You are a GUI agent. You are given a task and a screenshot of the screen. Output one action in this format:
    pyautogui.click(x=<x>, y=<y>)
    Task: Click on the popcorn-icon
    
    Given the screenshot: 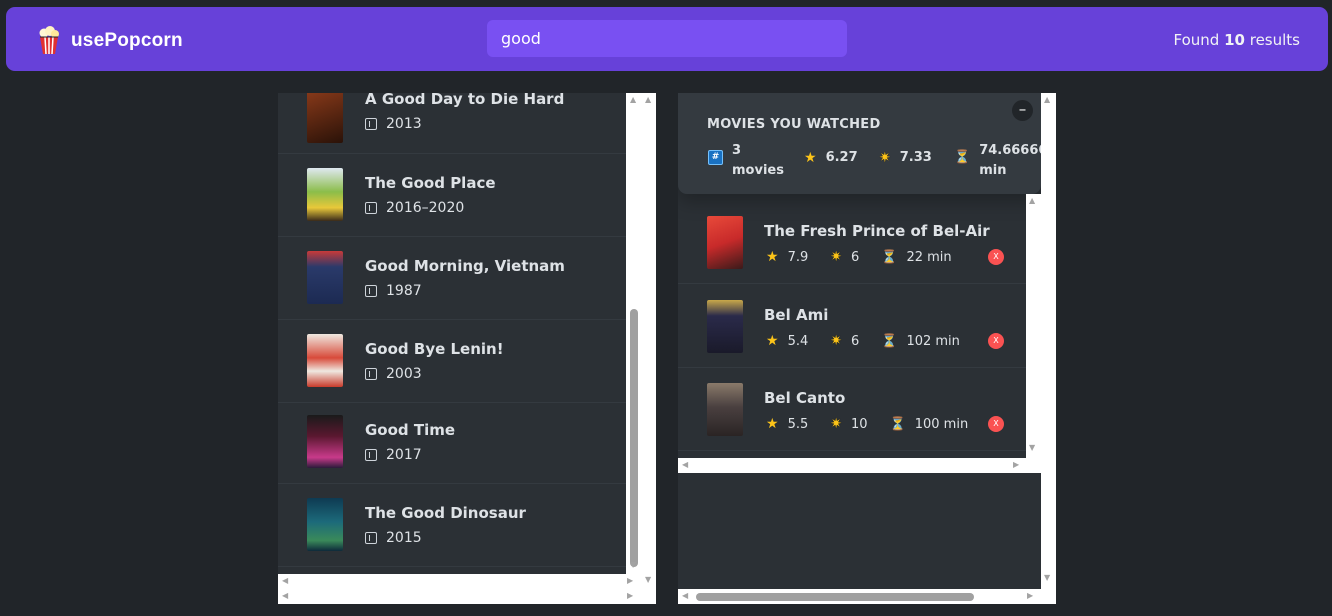 What is the action you would take?
    pyautogui.click(x=49, y=40)
    